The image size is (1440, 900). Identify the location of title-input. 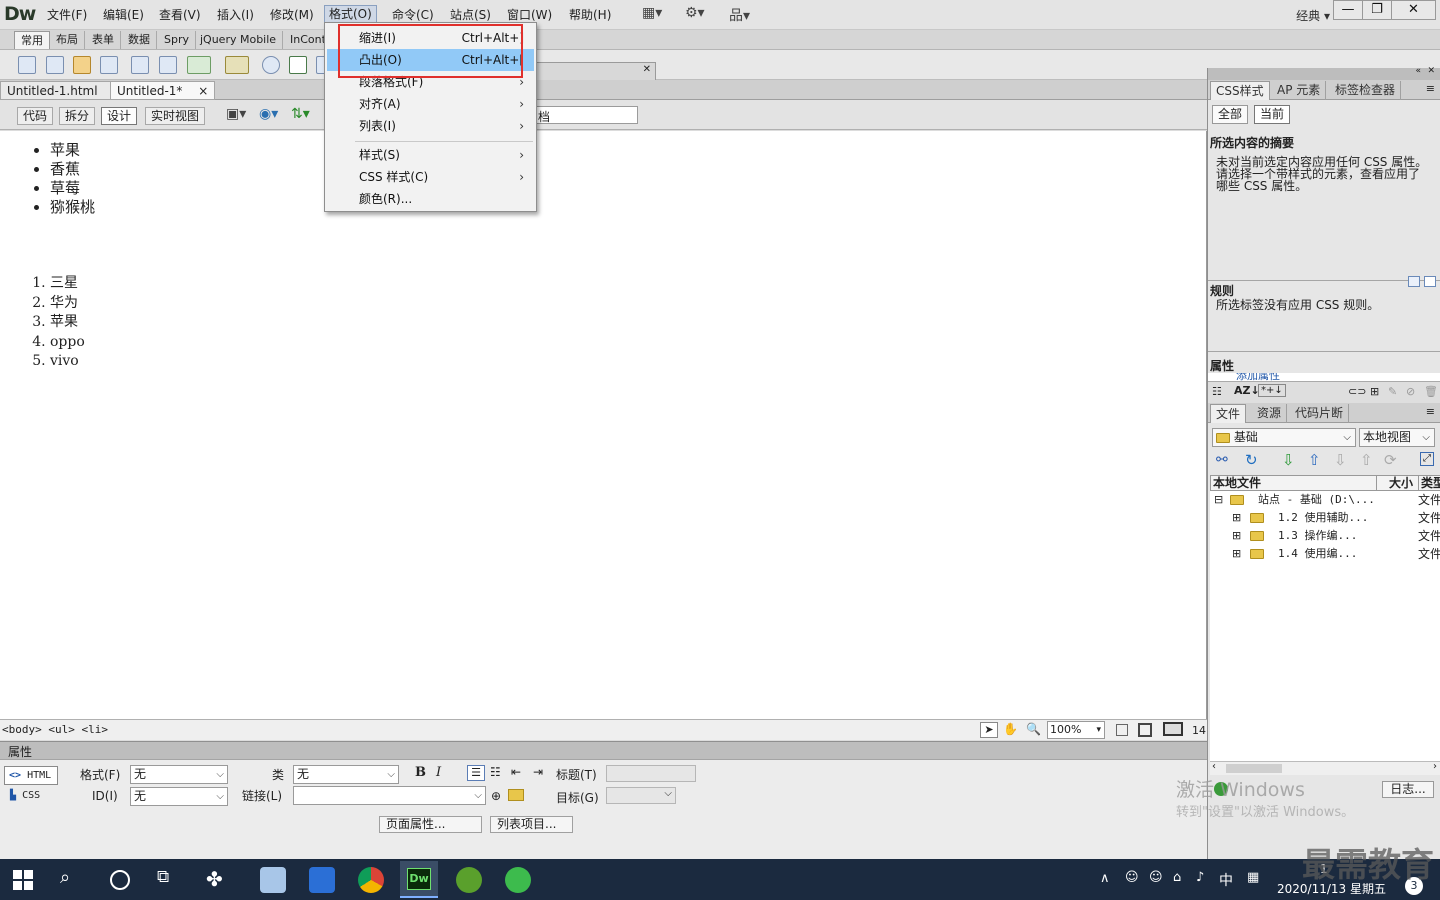
(651, 773).